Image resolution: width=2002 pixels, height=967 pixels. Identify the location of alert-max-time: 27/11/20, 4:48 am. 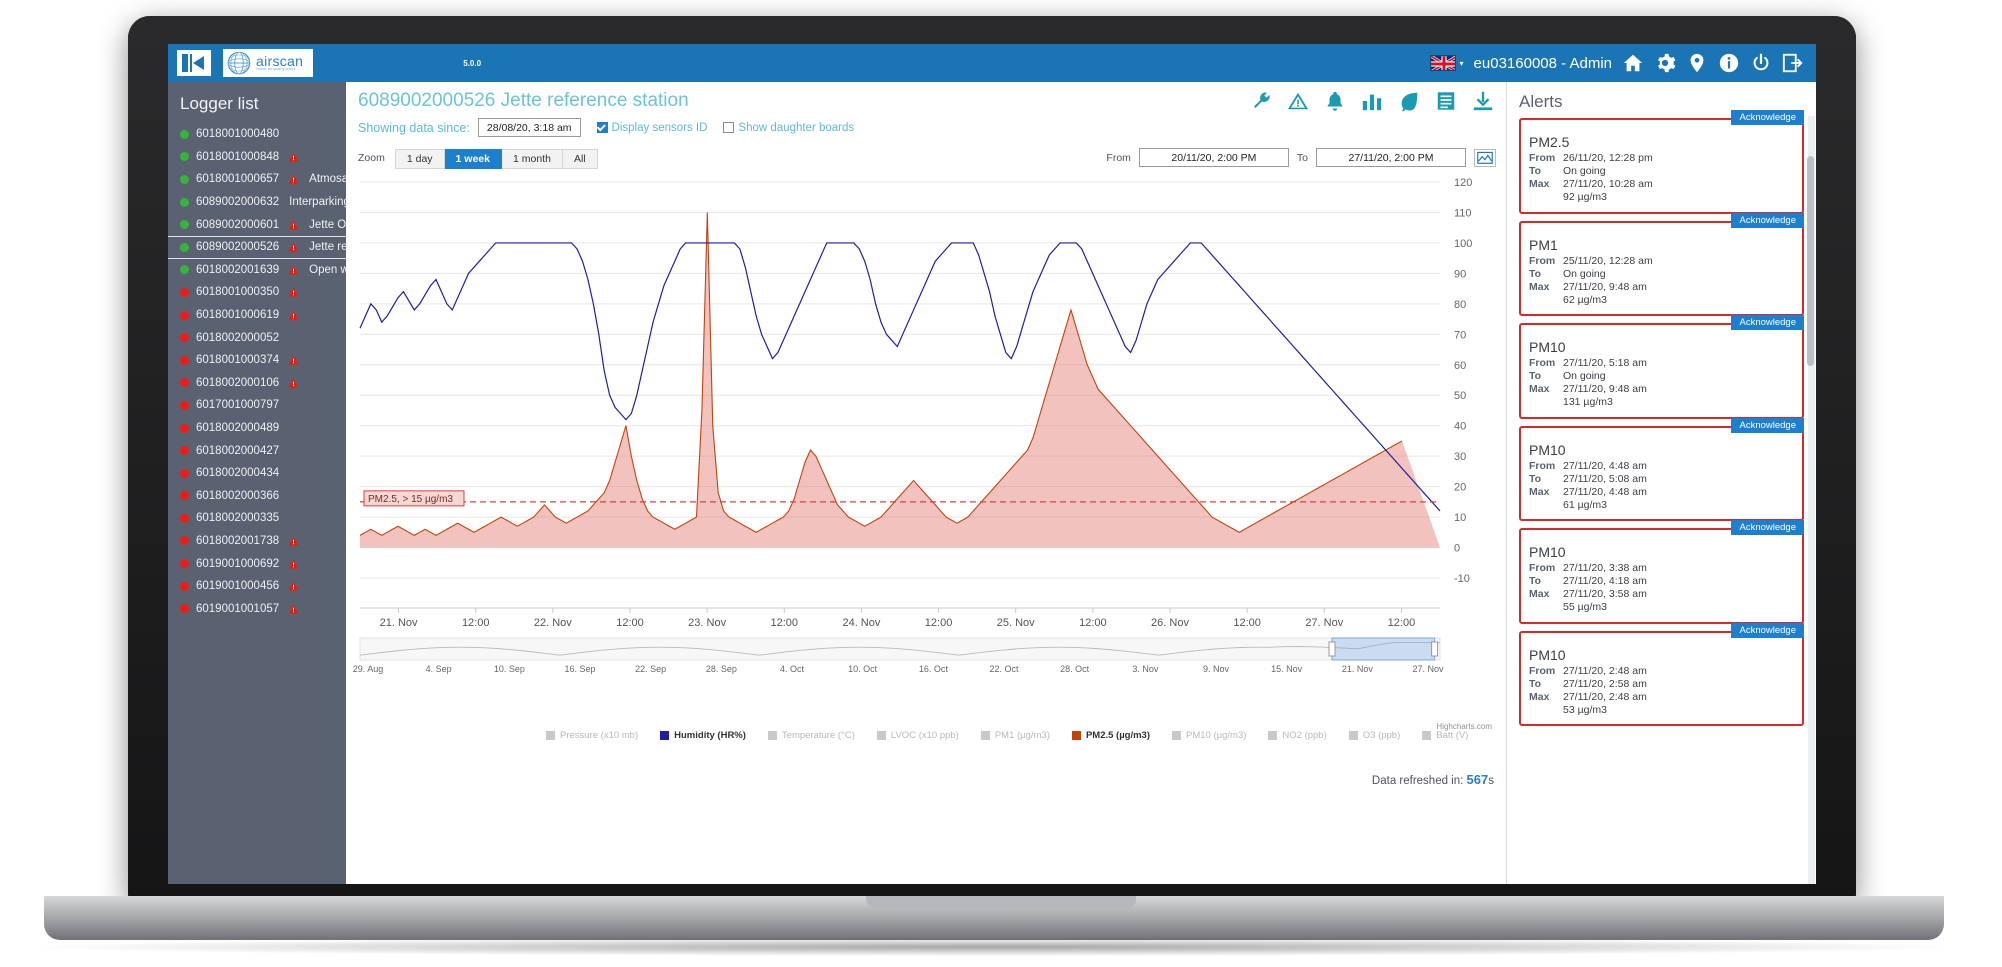
(1605, 491).